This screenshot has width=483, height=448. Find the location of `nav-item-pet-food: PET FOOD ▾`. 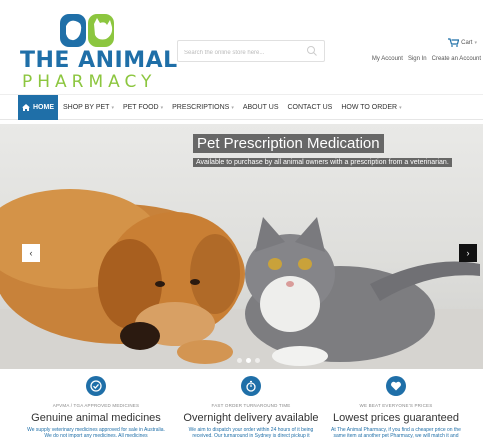

nav-item-pet-food: PET FOOD ▾ is located at coordinates (143, 107).